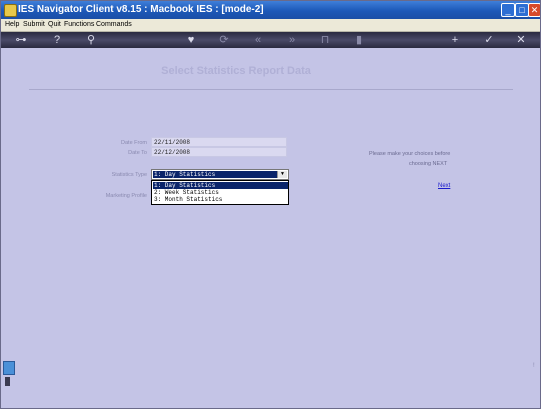 This screenshot has height=409, width=541. What do you see at coordinates (325, 40) in the screenshot?
I see `nav-icon: ⊓` at bounding box center [325, 40].